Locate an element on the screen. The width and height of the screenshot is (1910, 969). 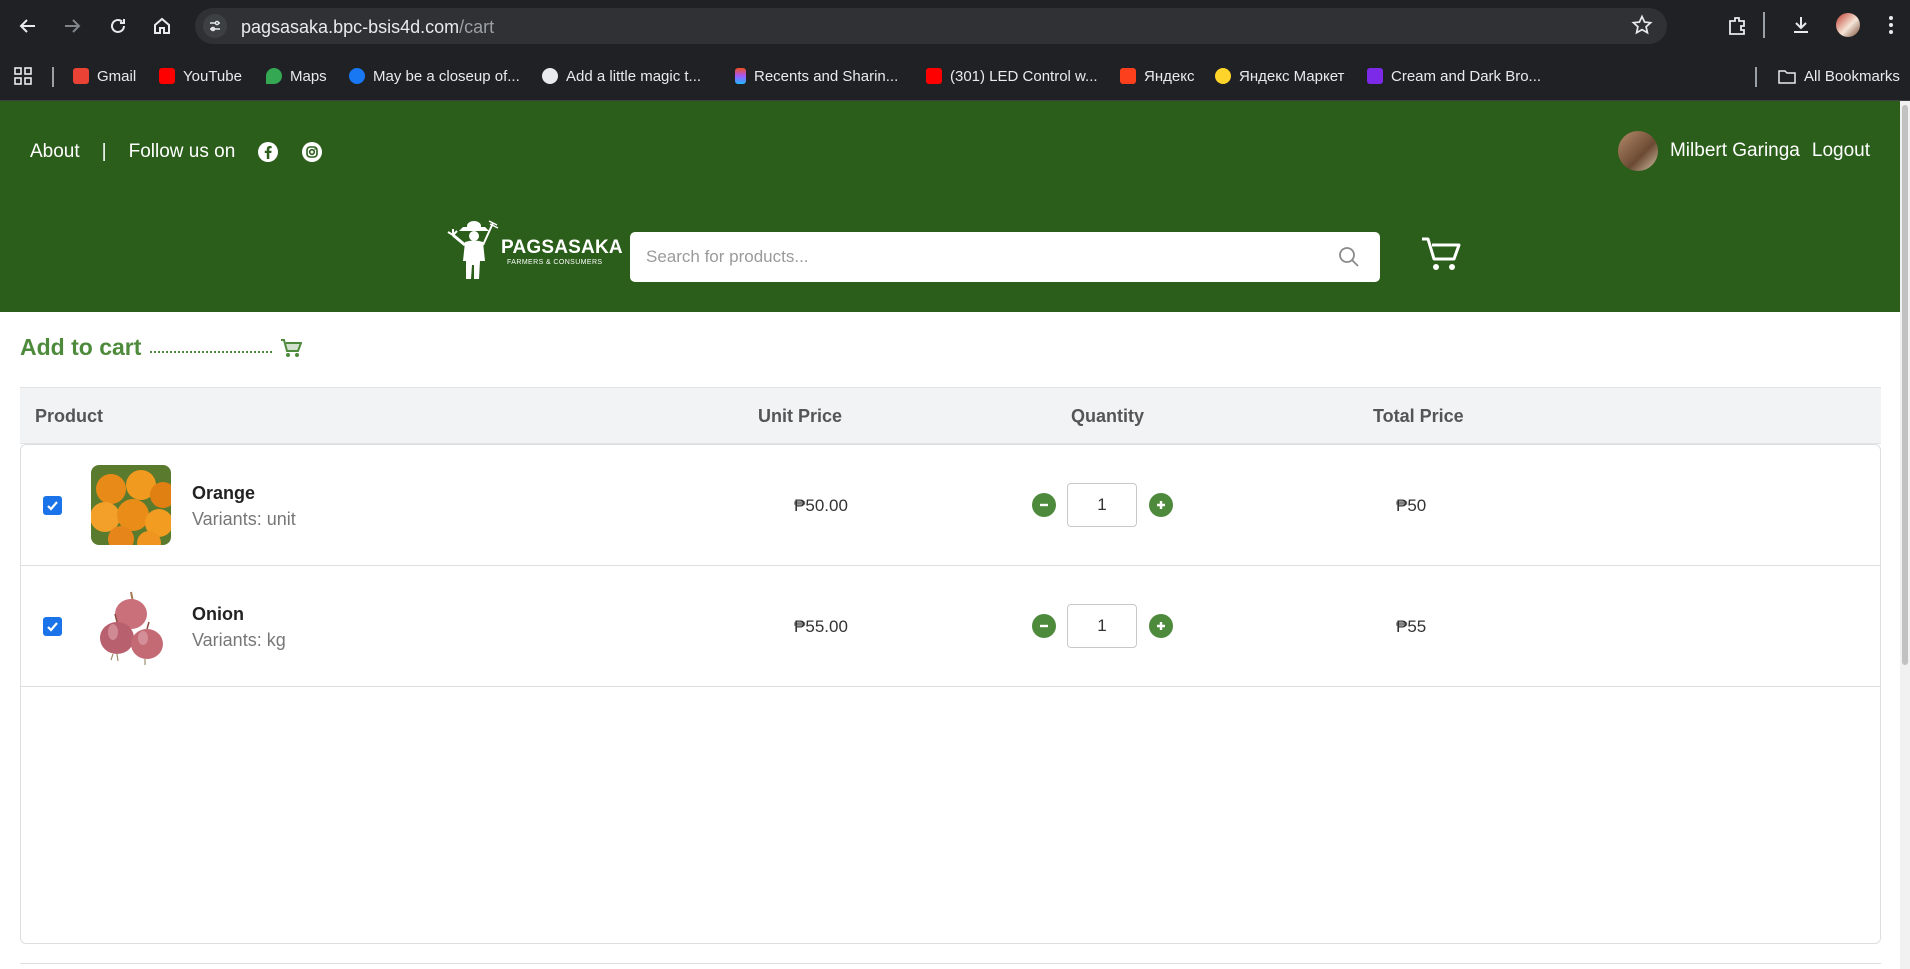
url-path: /cart is located at coordinates (477, 27).